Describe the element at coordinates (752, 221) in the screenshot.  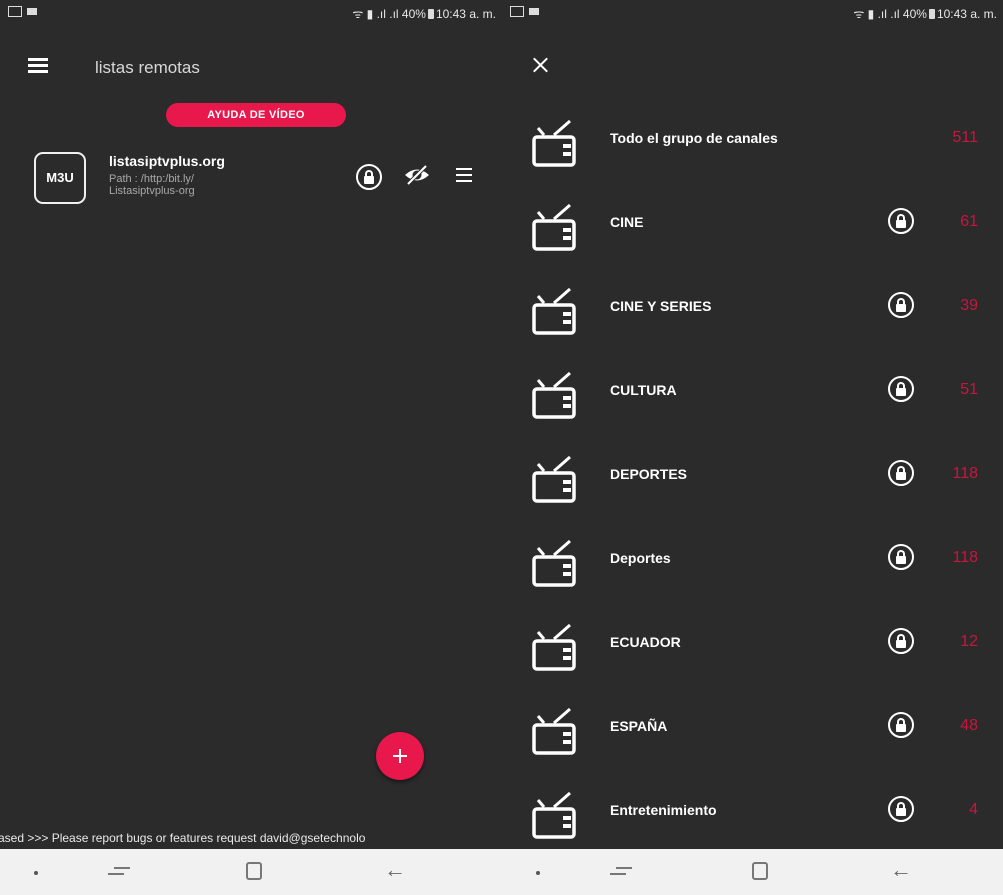
I see `channel-row: CINE 61` at that location.